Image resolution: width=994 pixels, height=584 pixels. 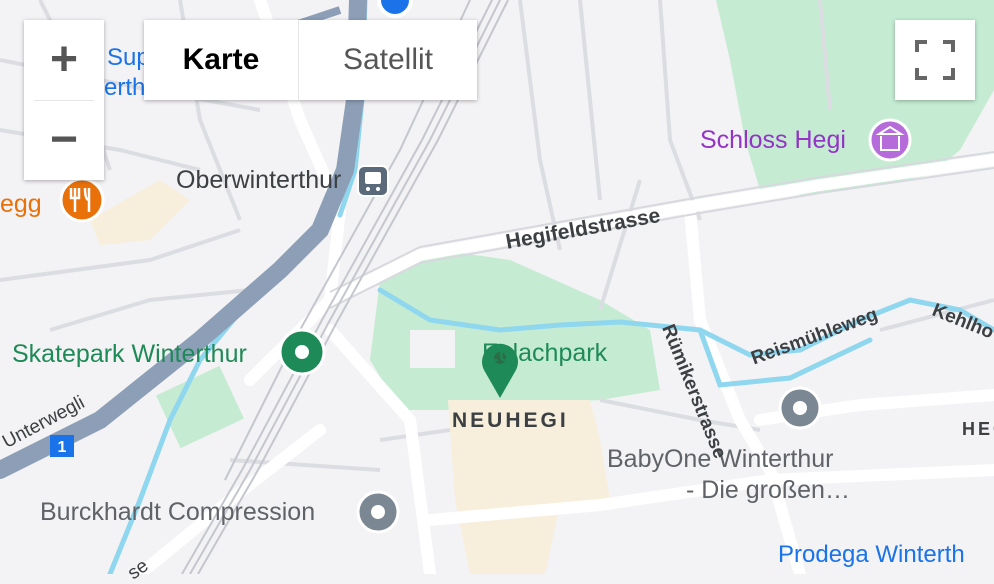 I want to click on label-neuhegi: NEUHEGI, so click(x=510, y=420).